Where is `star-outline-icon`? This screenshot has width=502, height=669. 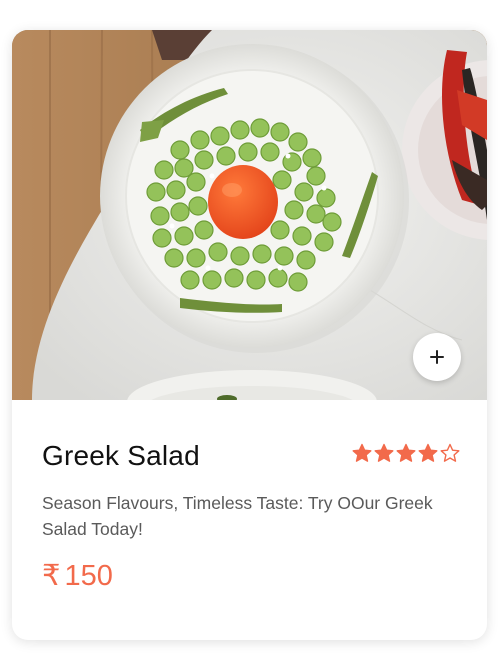
star-outline-icon is located at coordinates (450, 452).